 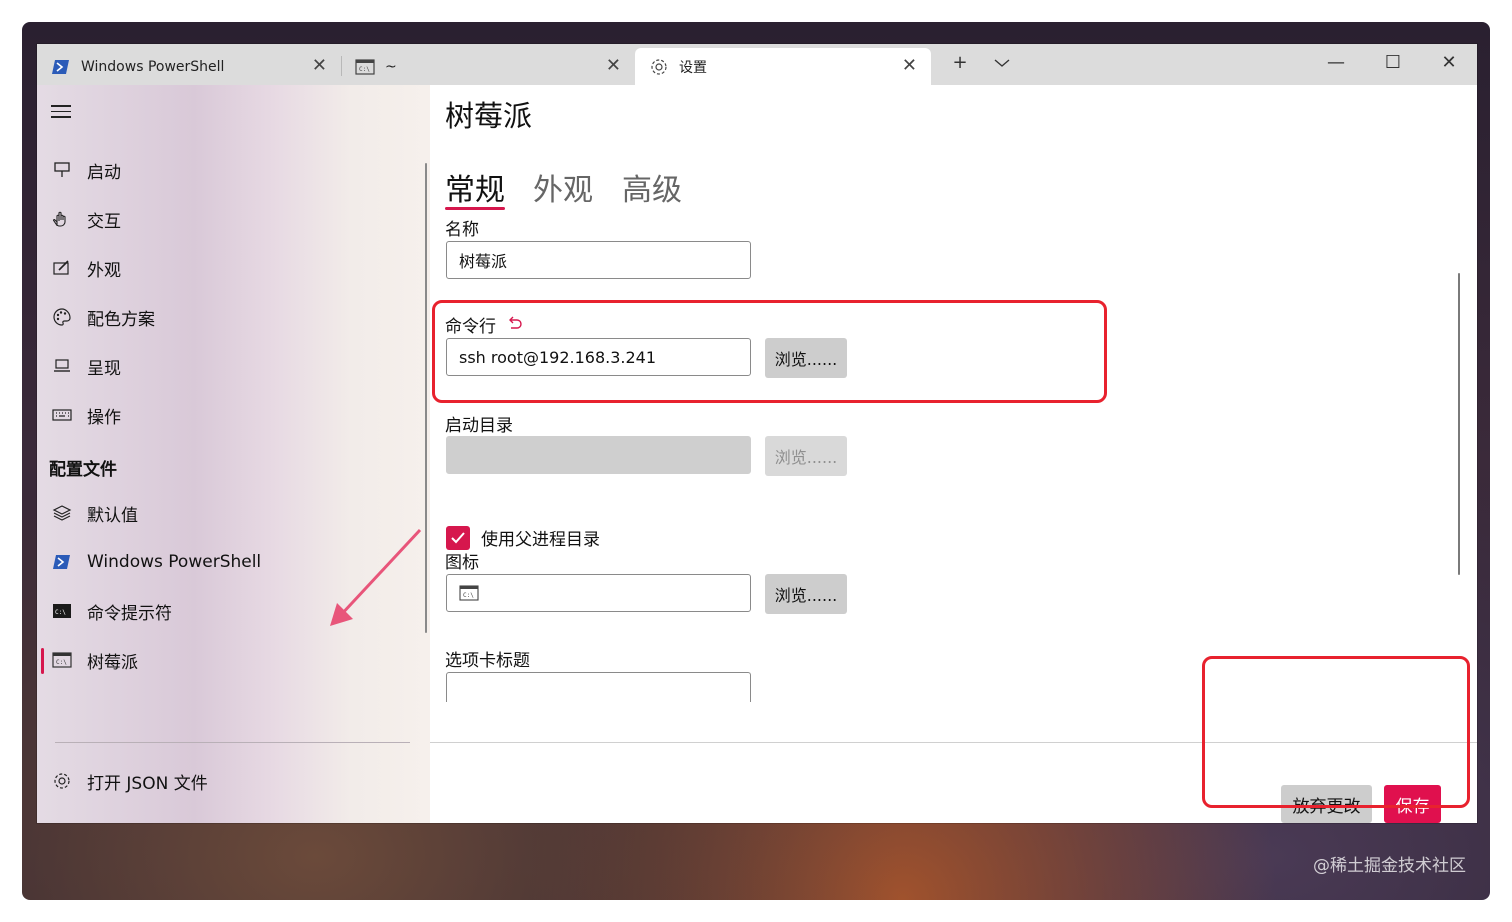 I want to click on page-title: 树莓派, so click(x=489, y=116).